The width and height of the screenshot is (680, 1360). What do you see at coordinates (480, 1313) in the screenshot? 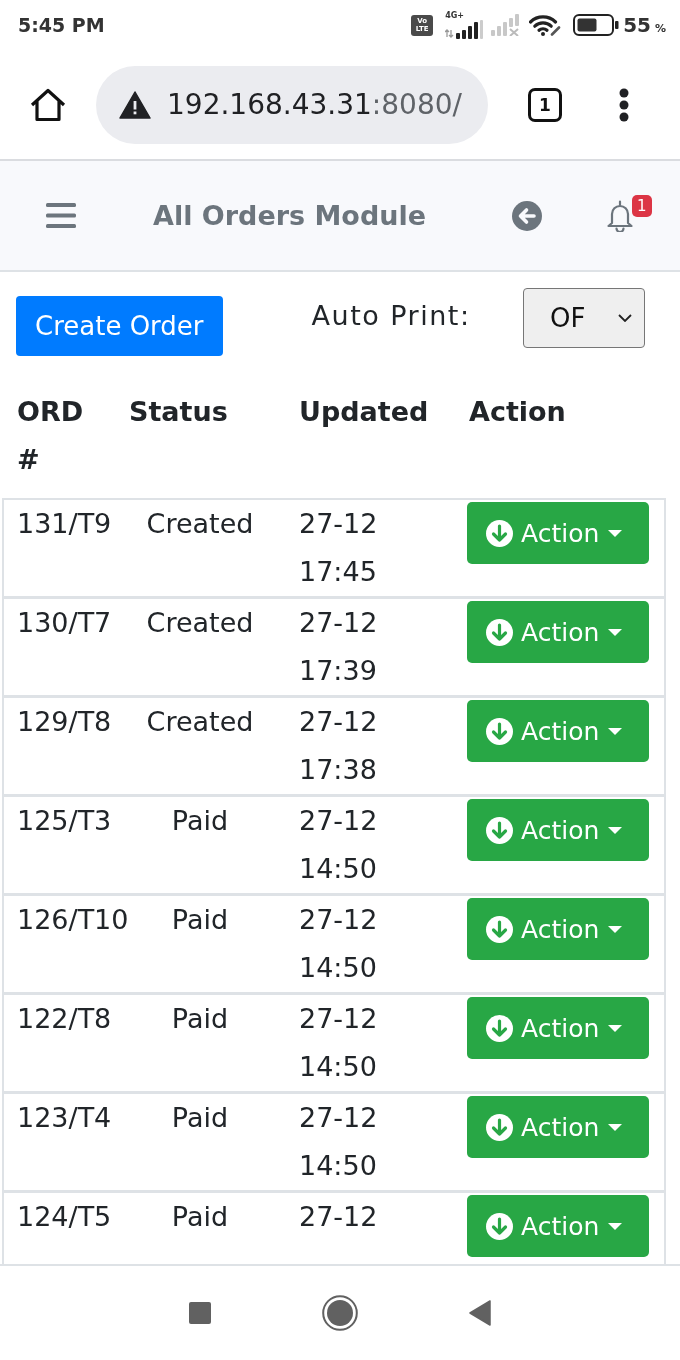
I see `back-icon` at bounding box center [480, 1313].